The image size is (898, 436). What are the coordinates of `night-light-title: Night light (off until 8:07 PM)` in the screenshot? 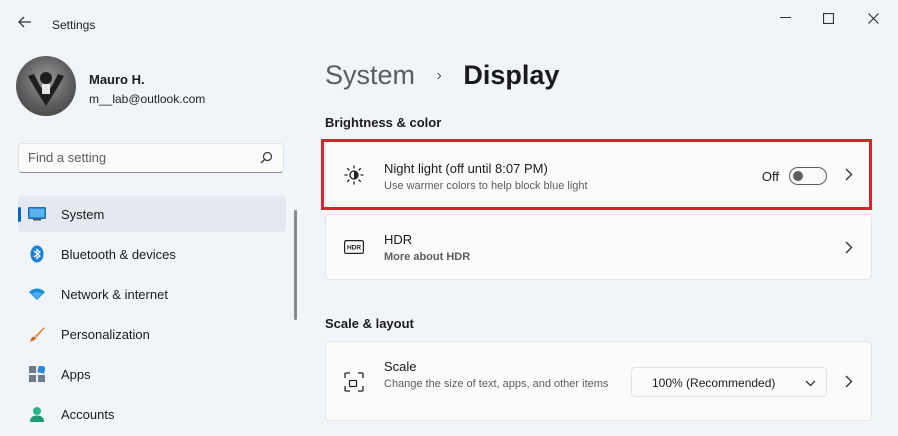 It's located at (466, 168).